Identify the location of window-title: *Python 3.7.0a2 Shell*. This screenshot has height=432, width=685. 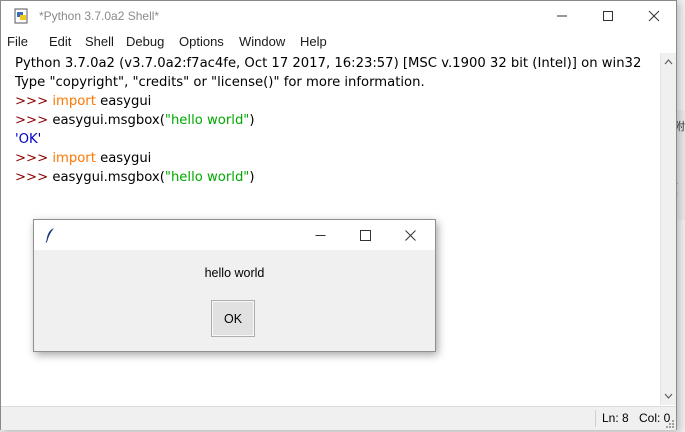
(99, 16).